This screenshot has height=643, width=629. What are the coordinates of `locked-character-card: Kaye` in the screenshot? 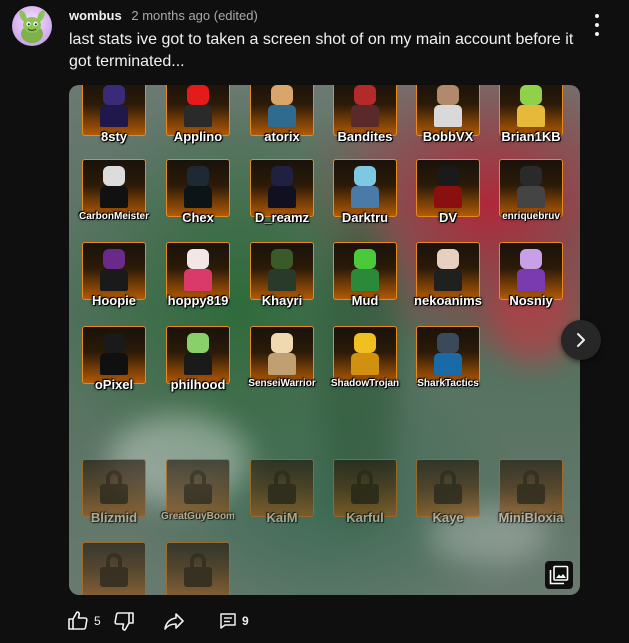 It's located at (448, 492).